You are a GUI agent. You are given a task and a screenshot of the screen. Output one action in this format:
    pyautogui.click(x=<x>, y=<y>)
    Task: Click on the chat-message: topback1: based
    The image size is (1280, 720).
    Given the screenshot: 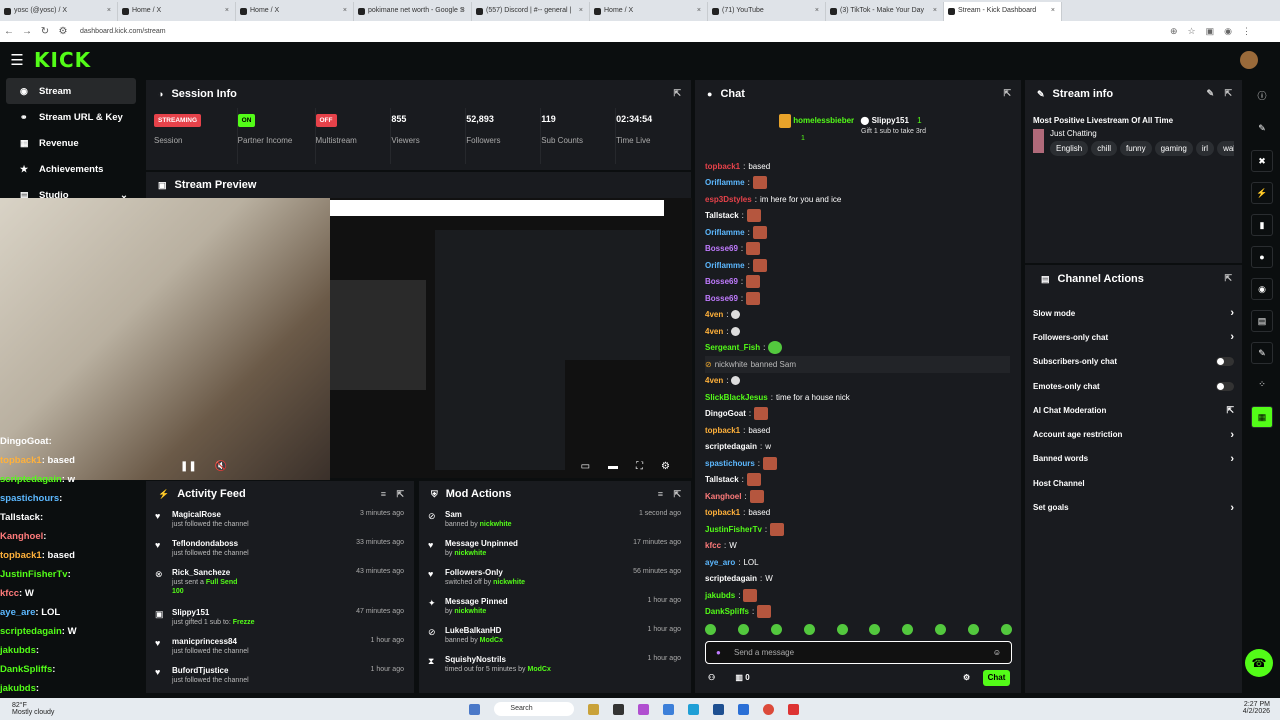 What is the action you would take?
    pyautogui.click(x=857, y=513)
    